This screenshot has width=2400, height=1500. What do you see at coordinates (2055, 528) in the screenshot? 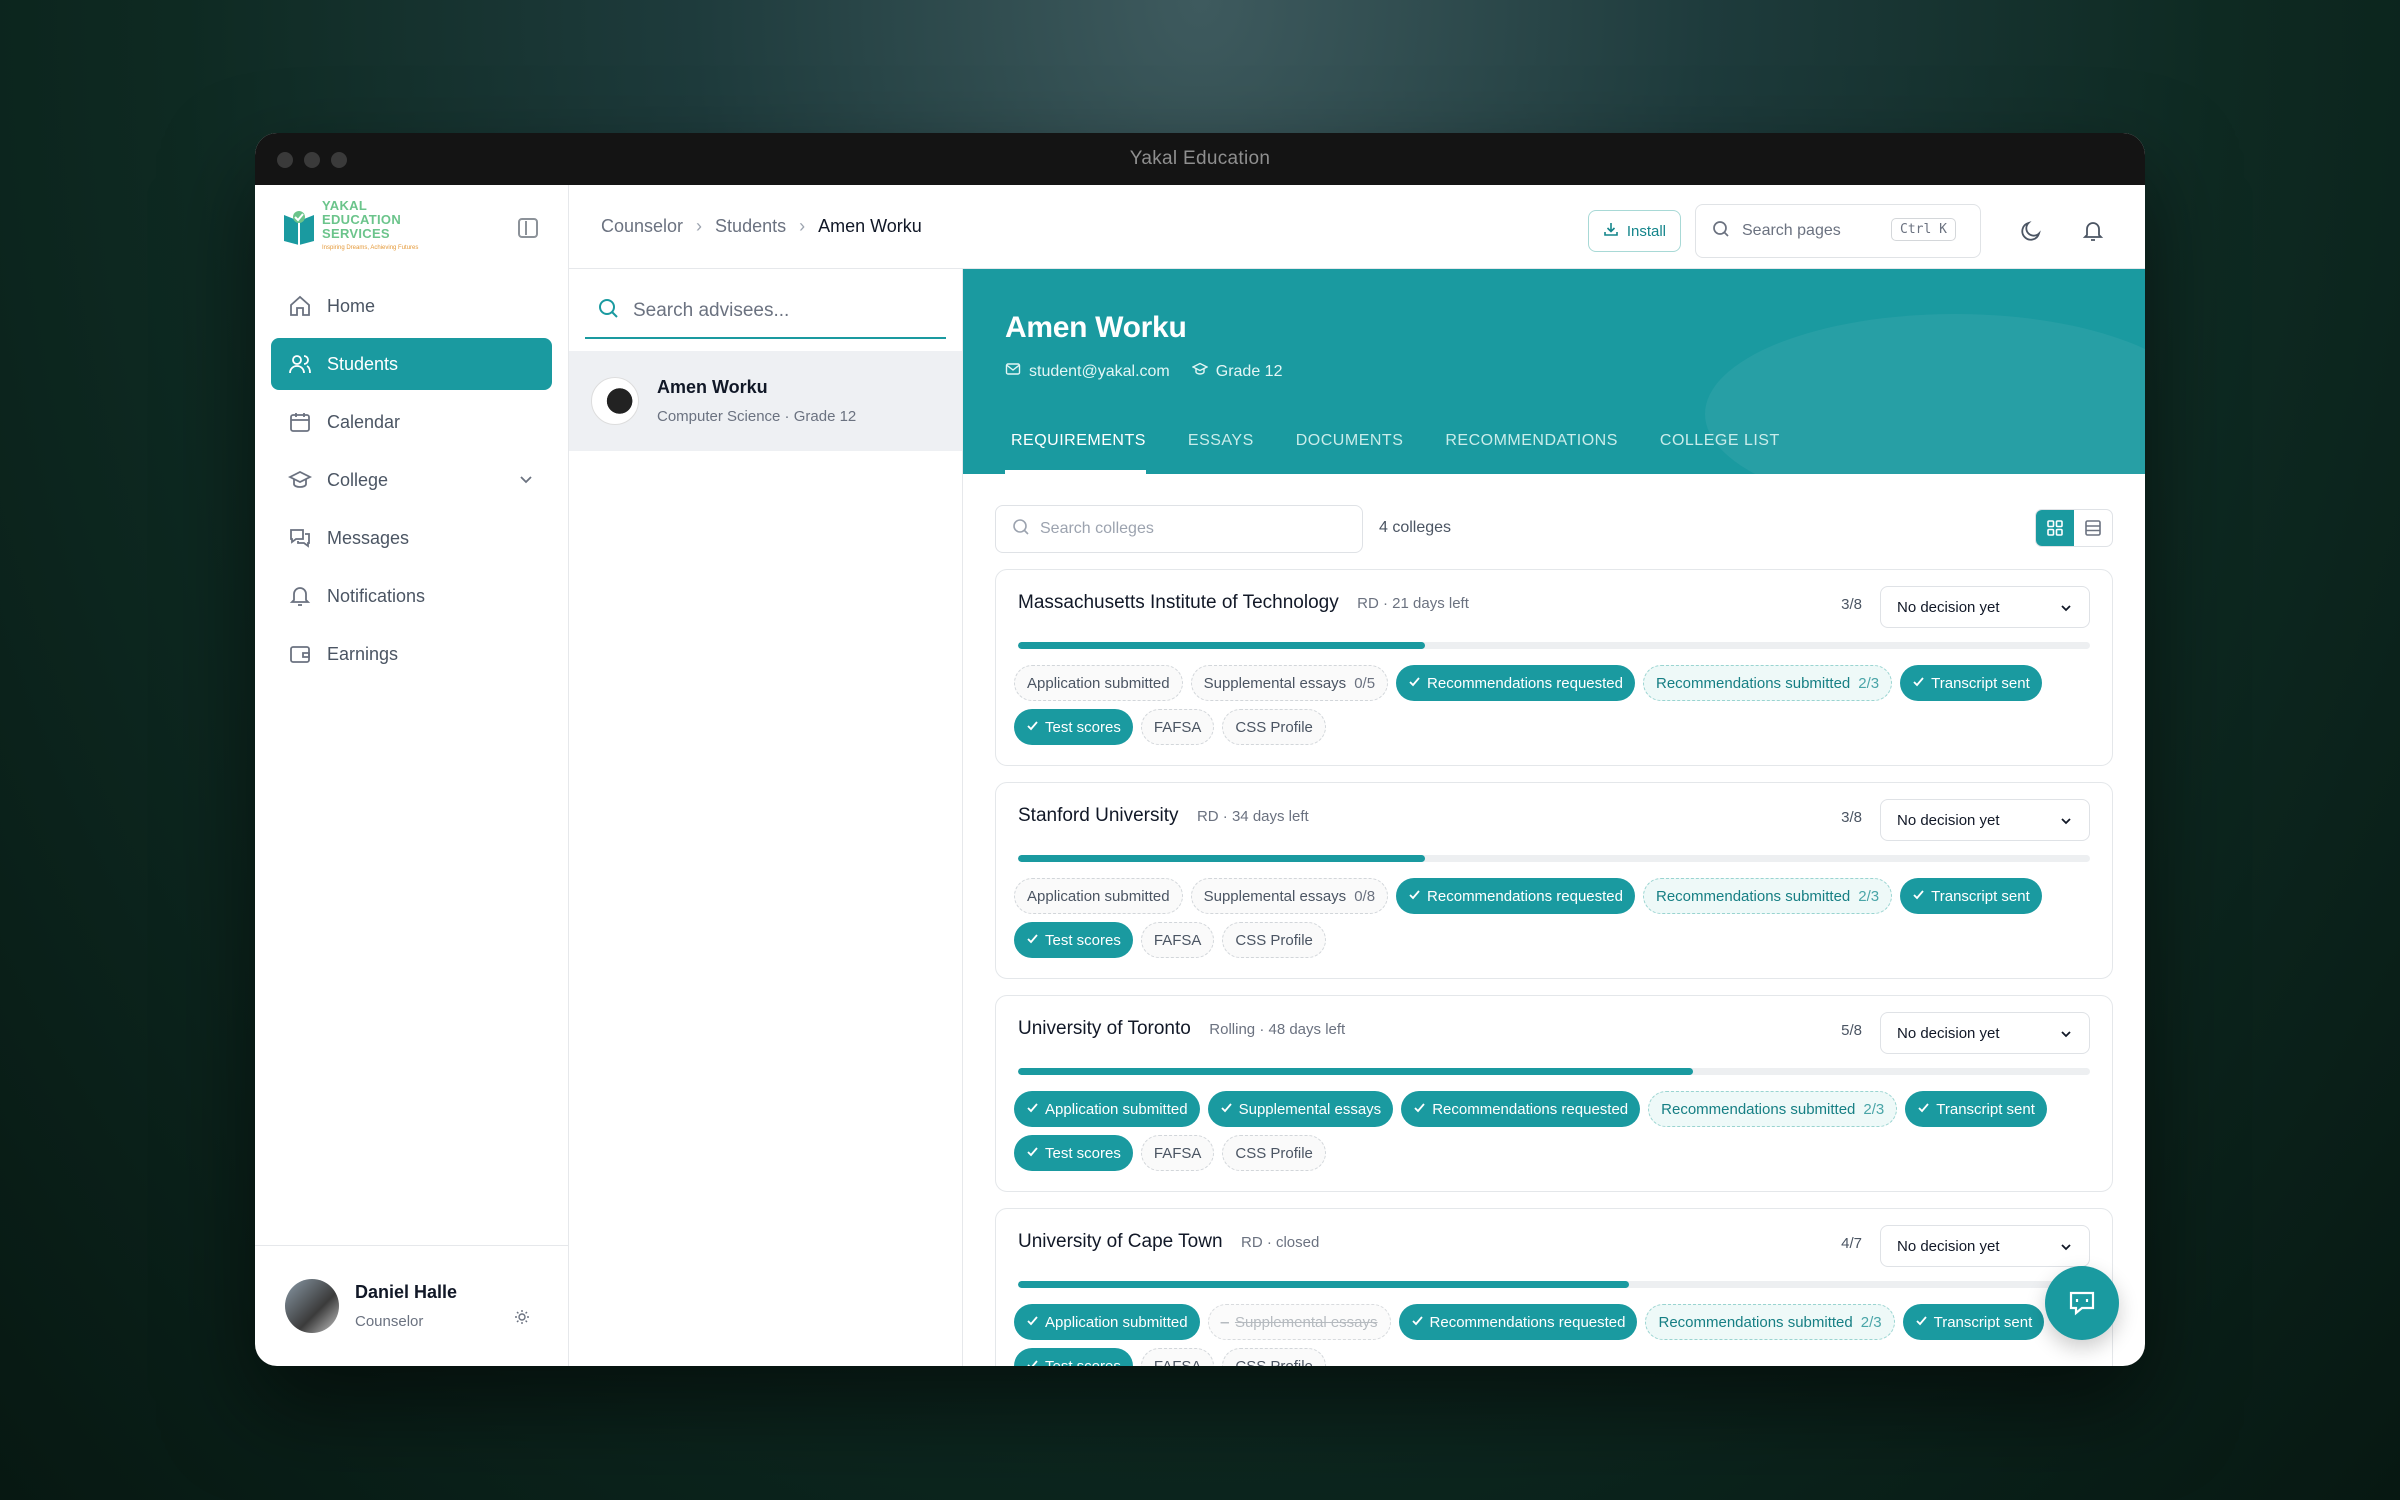
I see `grid-view-icon` at bounding box center [2055, 528].